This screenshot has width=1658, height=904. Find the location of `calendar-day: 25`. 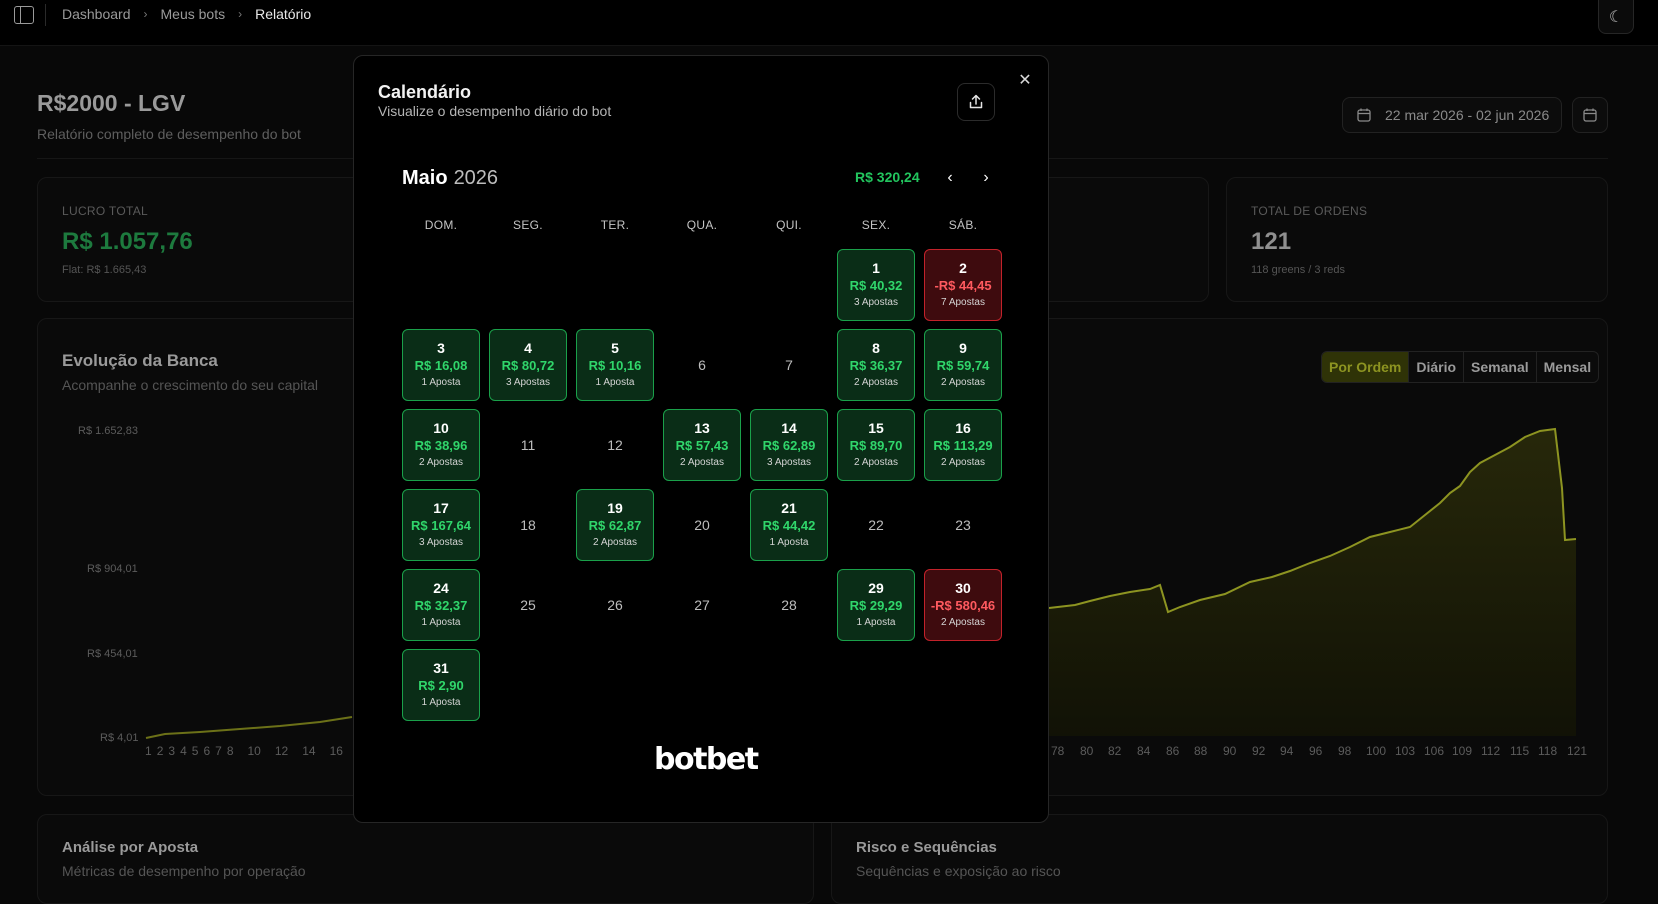

calendar-day: 25 is located at coordinates (528, 605).